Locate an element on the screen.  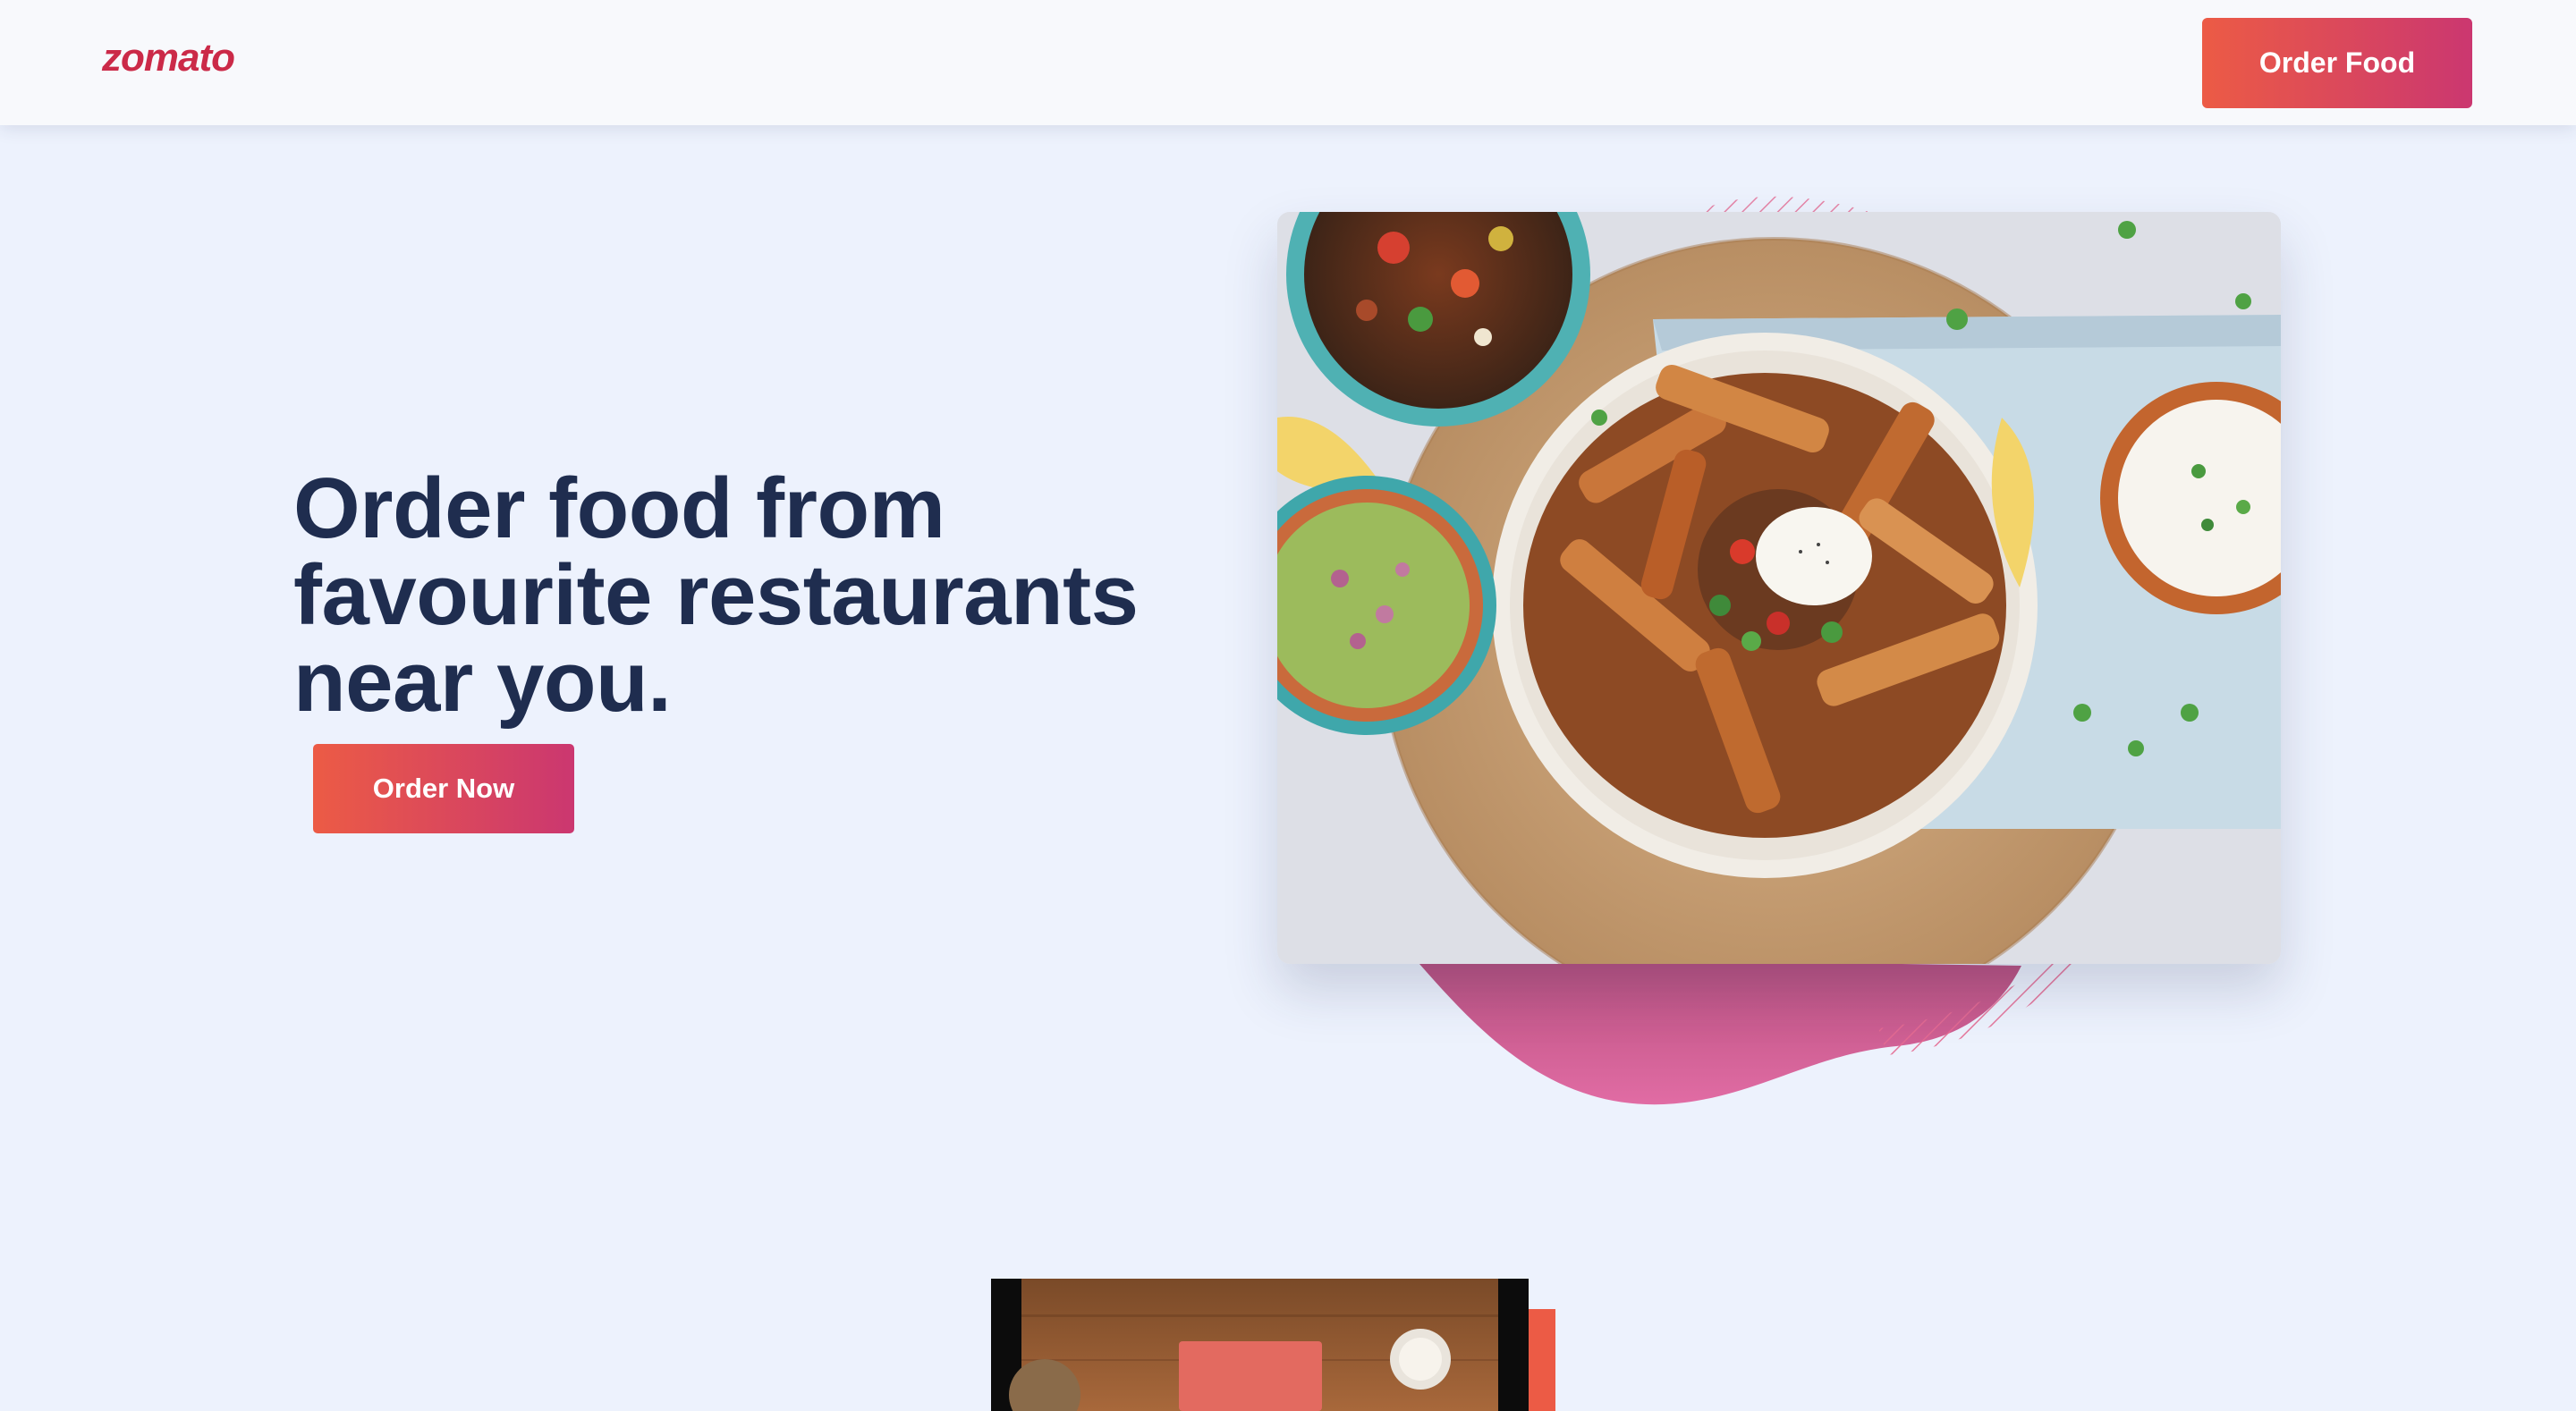
zomato-logo: zomato is located at coordinates (168, 58).